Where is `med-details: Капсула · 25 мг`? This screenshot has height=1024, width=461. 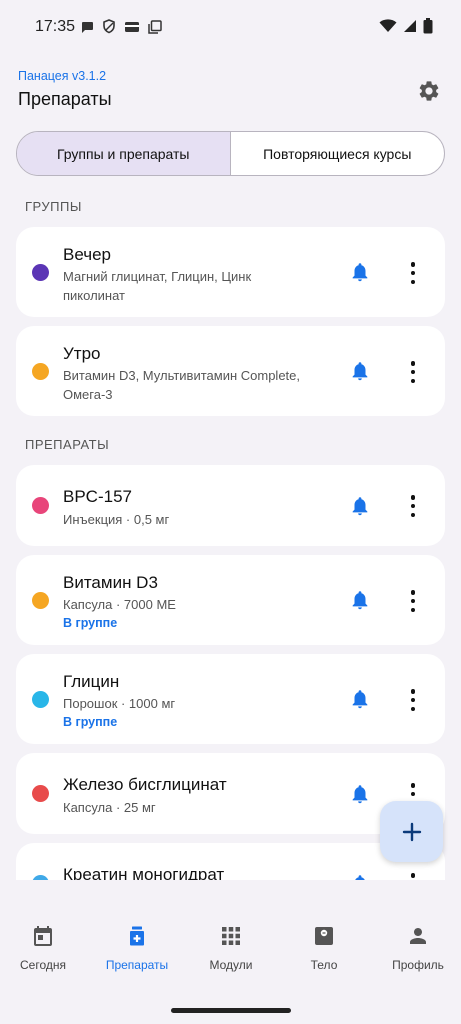
med-details: Капсула · 25 мг is located at coordinates (109, 807).